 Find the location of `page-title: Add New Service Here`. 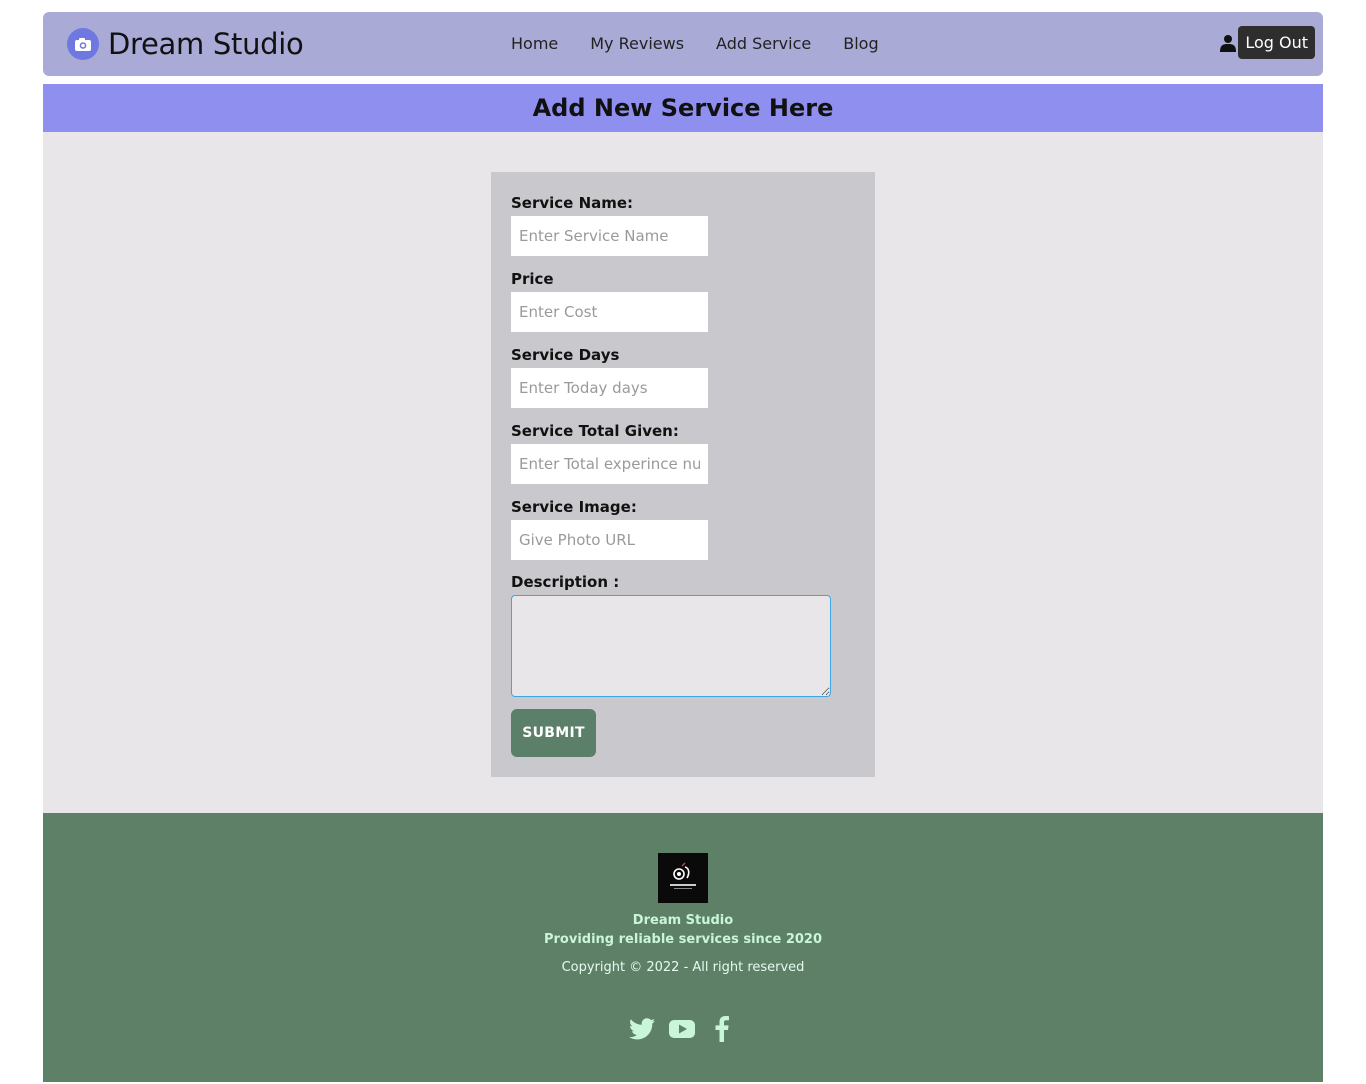

page-title: Add New Service Here is located at coordinates (683, 108).